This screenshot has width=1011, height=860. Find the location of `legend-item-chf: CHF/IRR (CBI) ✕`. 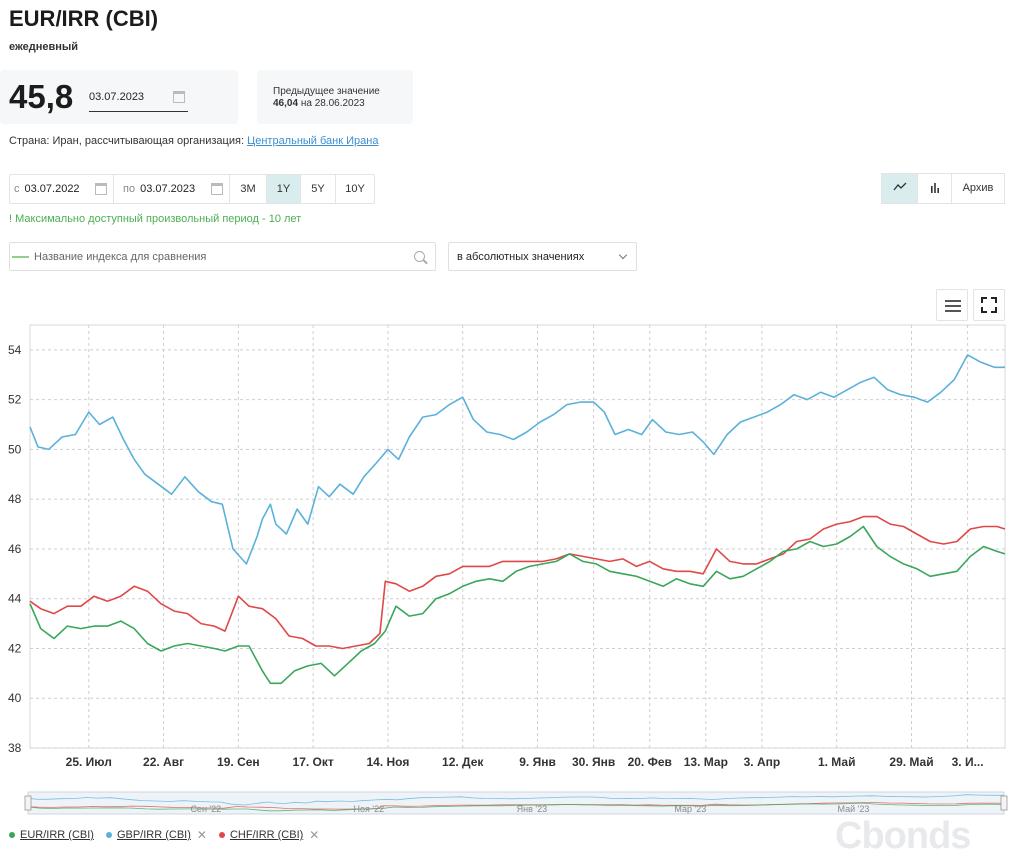

legend-item-chf: CHF/IRR (CBI) ✕ is located at coordinates (268, 835).